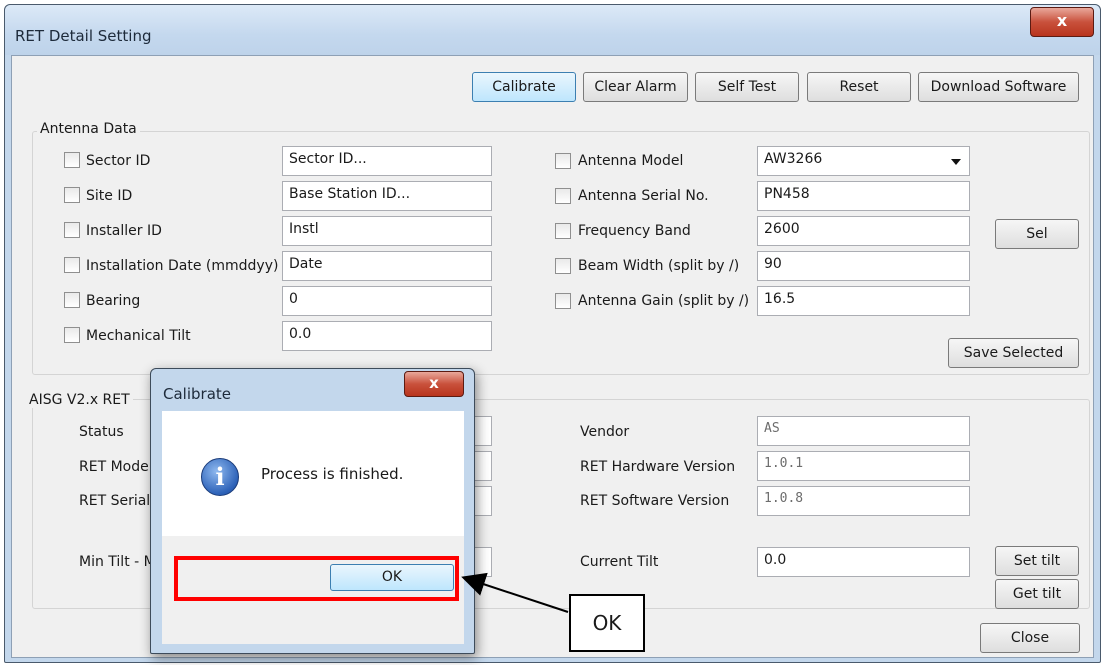 The image size is (1104, 665). Describe the element at coordinates (607, 623) in the screenshot. I see `ok-callout: OK` at that location.